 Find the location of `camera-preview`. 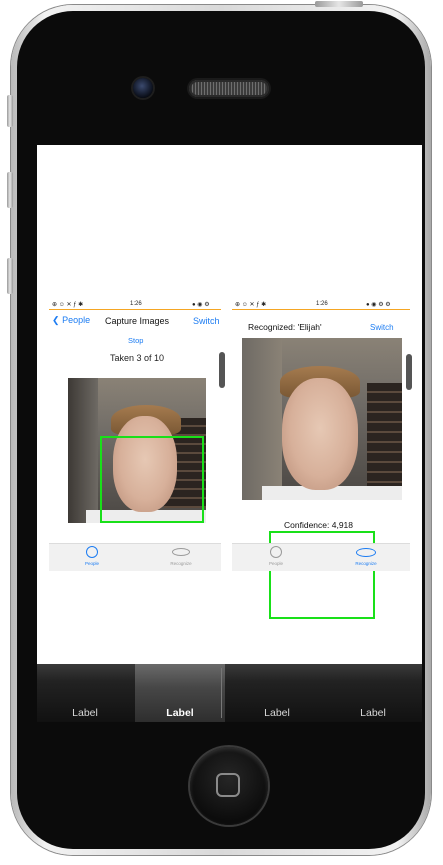

camera-preview is located at coordinates (322, 419).